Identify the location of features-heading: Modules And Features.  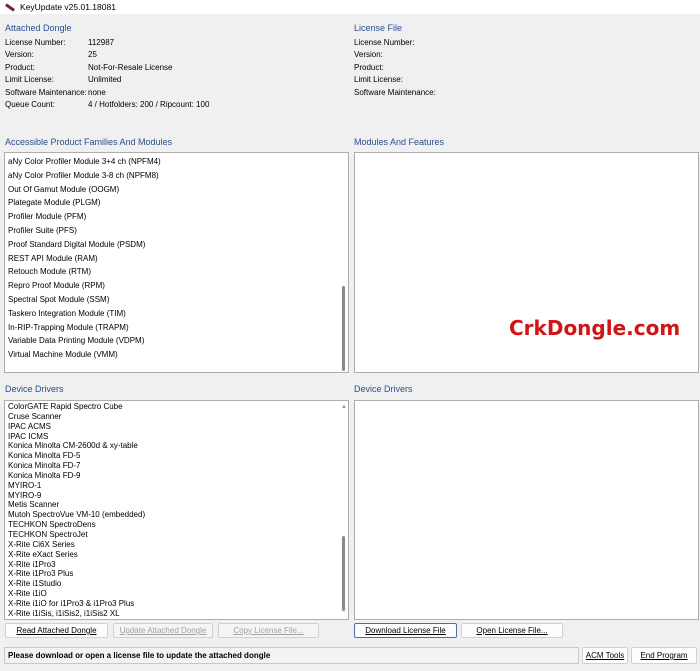
(399, 142).